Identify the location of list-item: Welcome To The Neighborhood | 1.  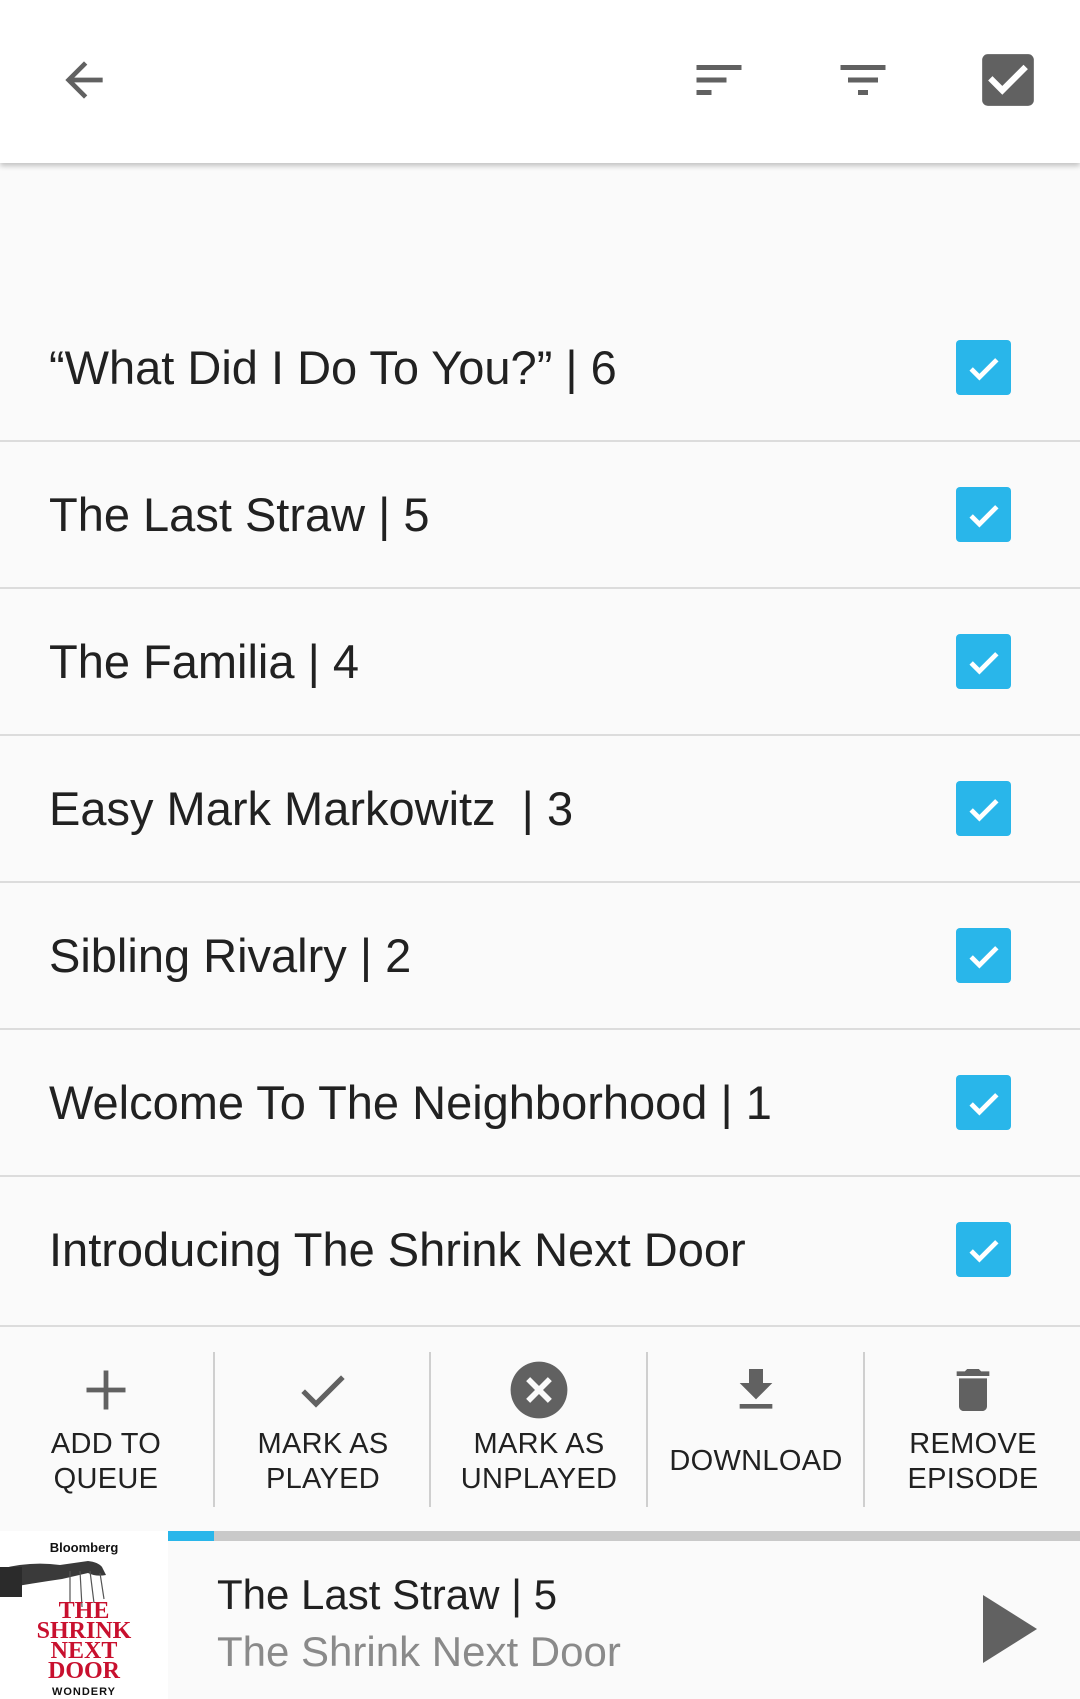
(540, 1101).